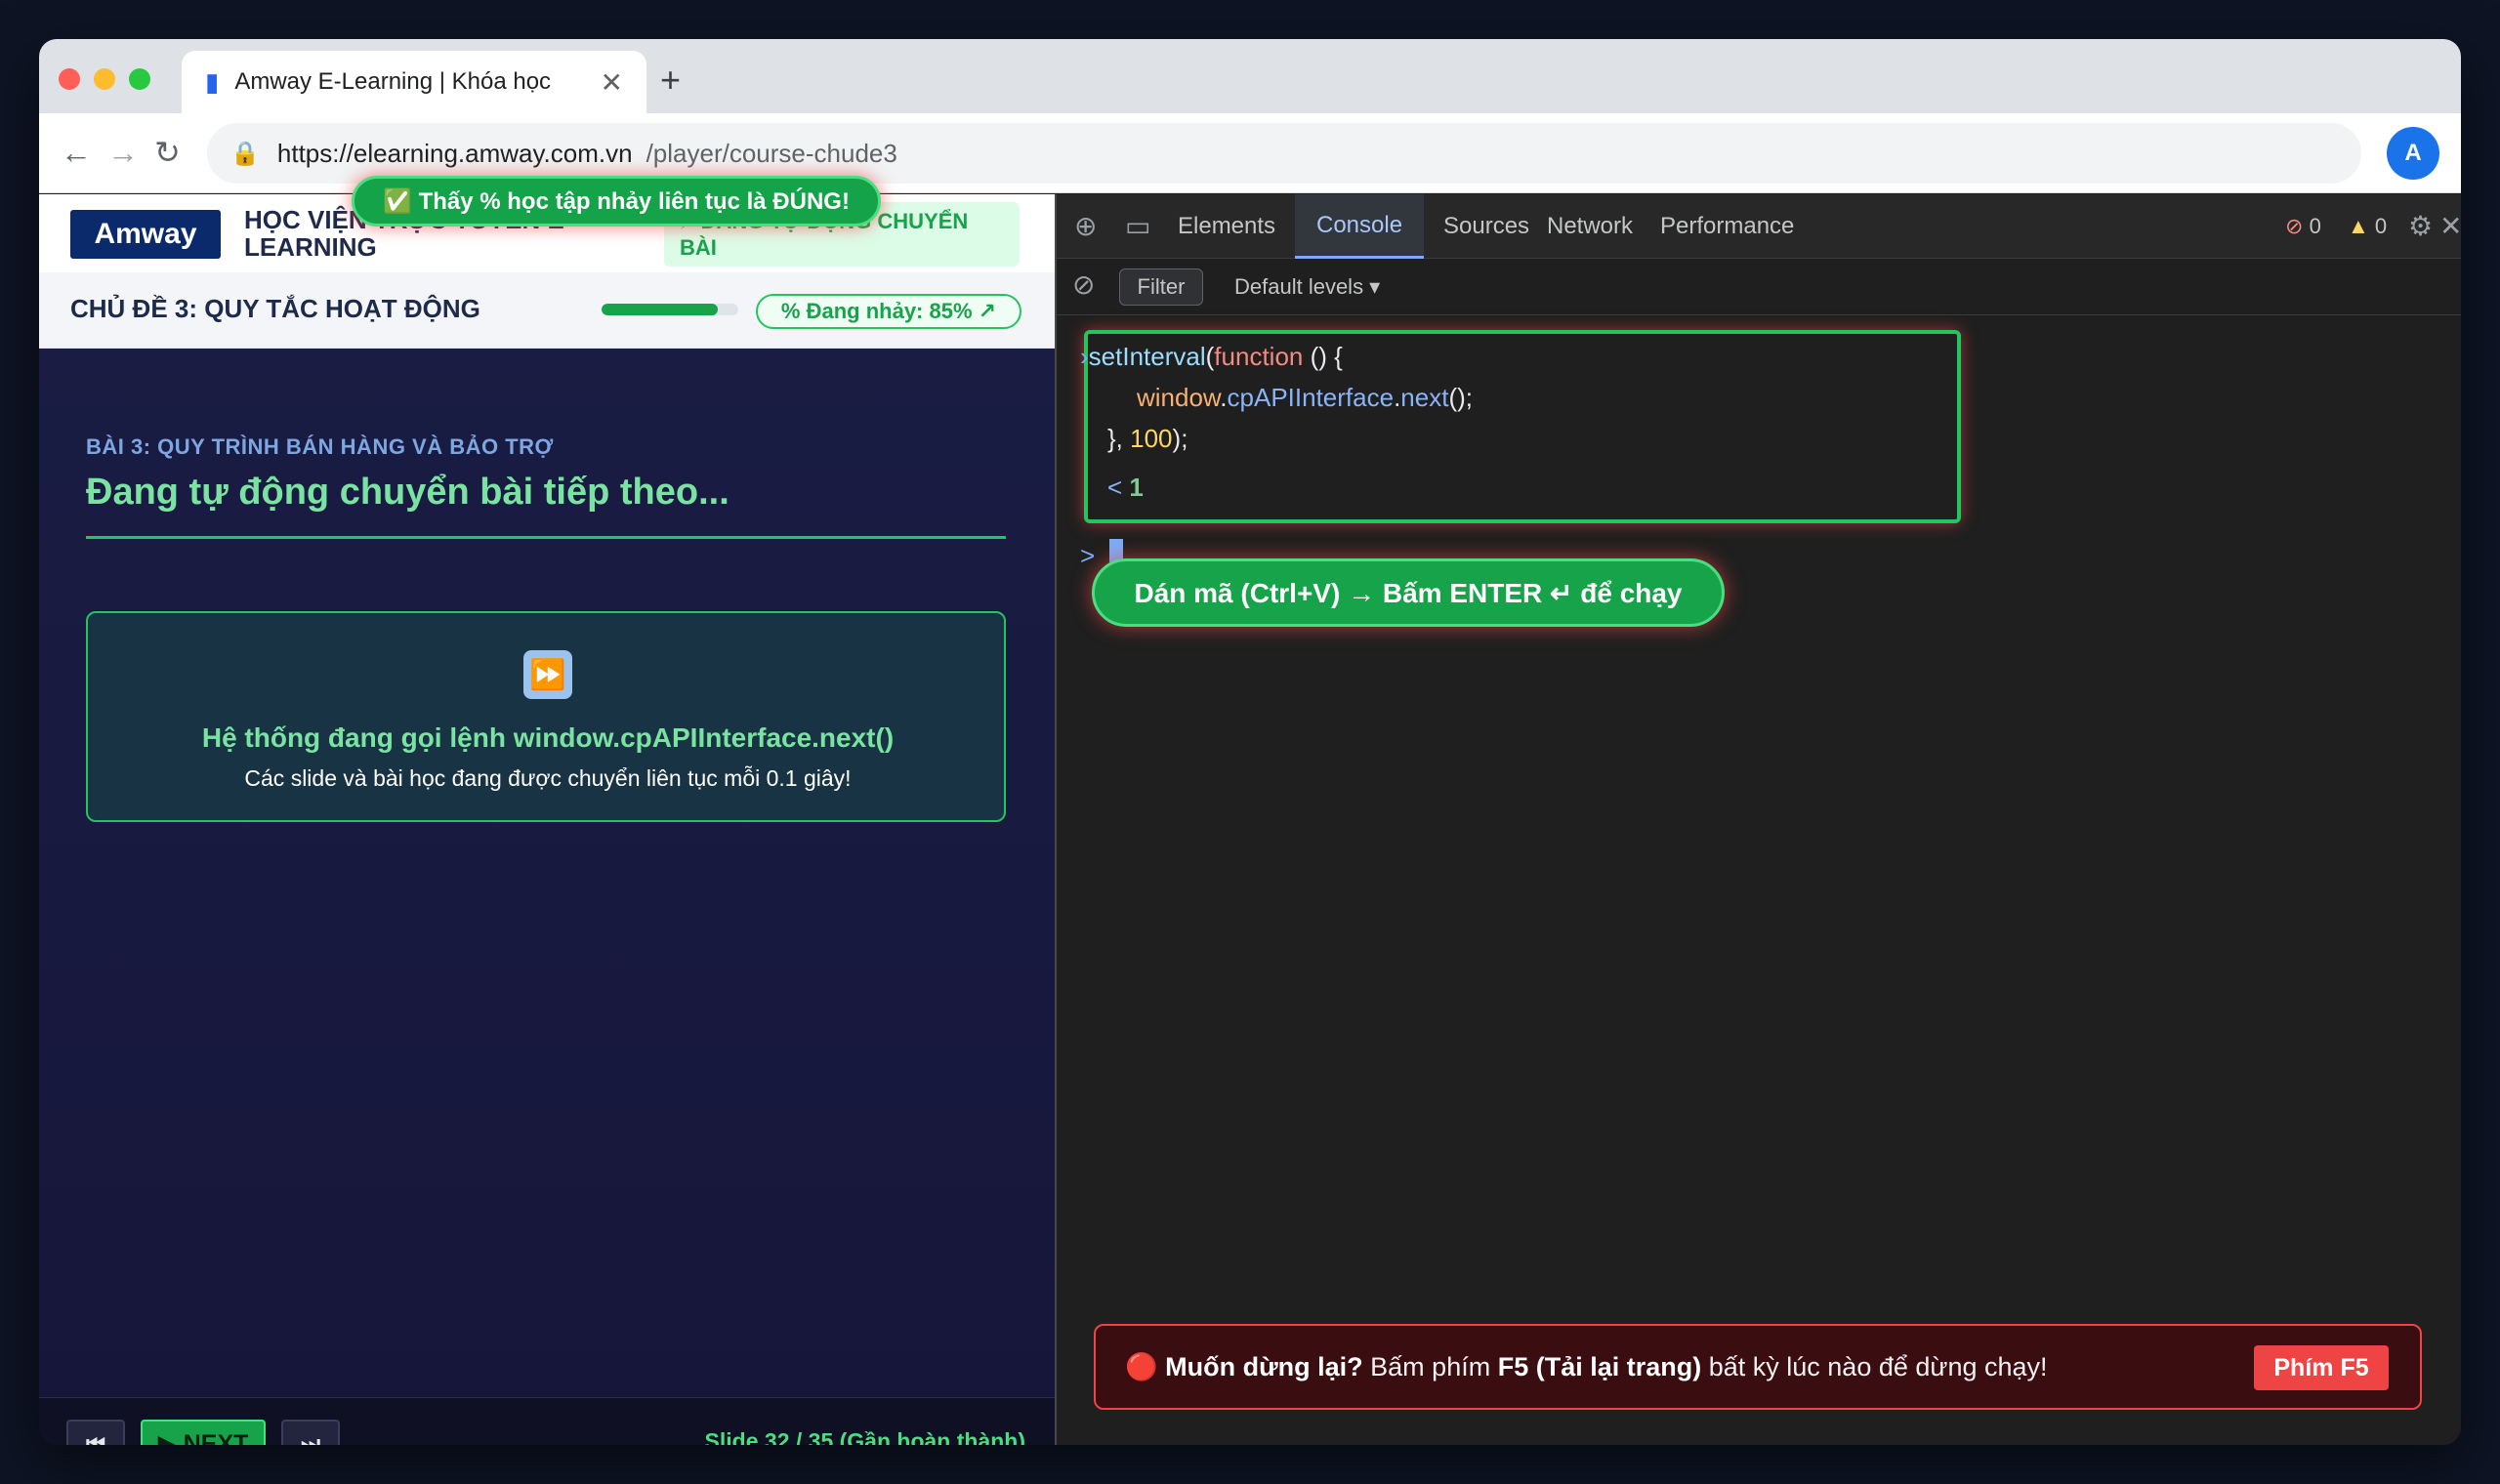 The width and height of the screenshot is (2500, 1484). Describe the element at coordinates (2420, 227) in the screenshot. I see `gear-icon: ⚙` at that location.